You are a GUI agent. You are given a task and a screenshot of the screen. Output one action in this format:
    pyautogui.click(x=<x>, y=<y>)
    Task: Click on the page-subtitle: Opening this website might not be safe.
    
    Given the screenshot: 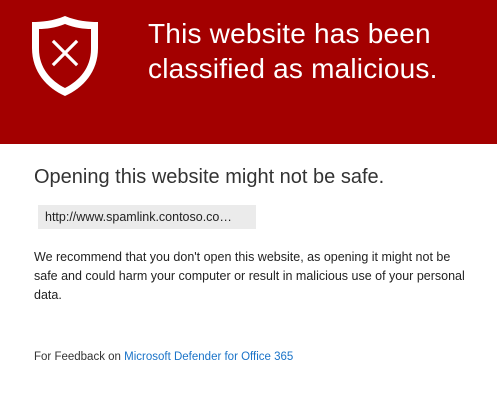 What is the action you would take?
    pyautogui.click(x=209, y=177)
    